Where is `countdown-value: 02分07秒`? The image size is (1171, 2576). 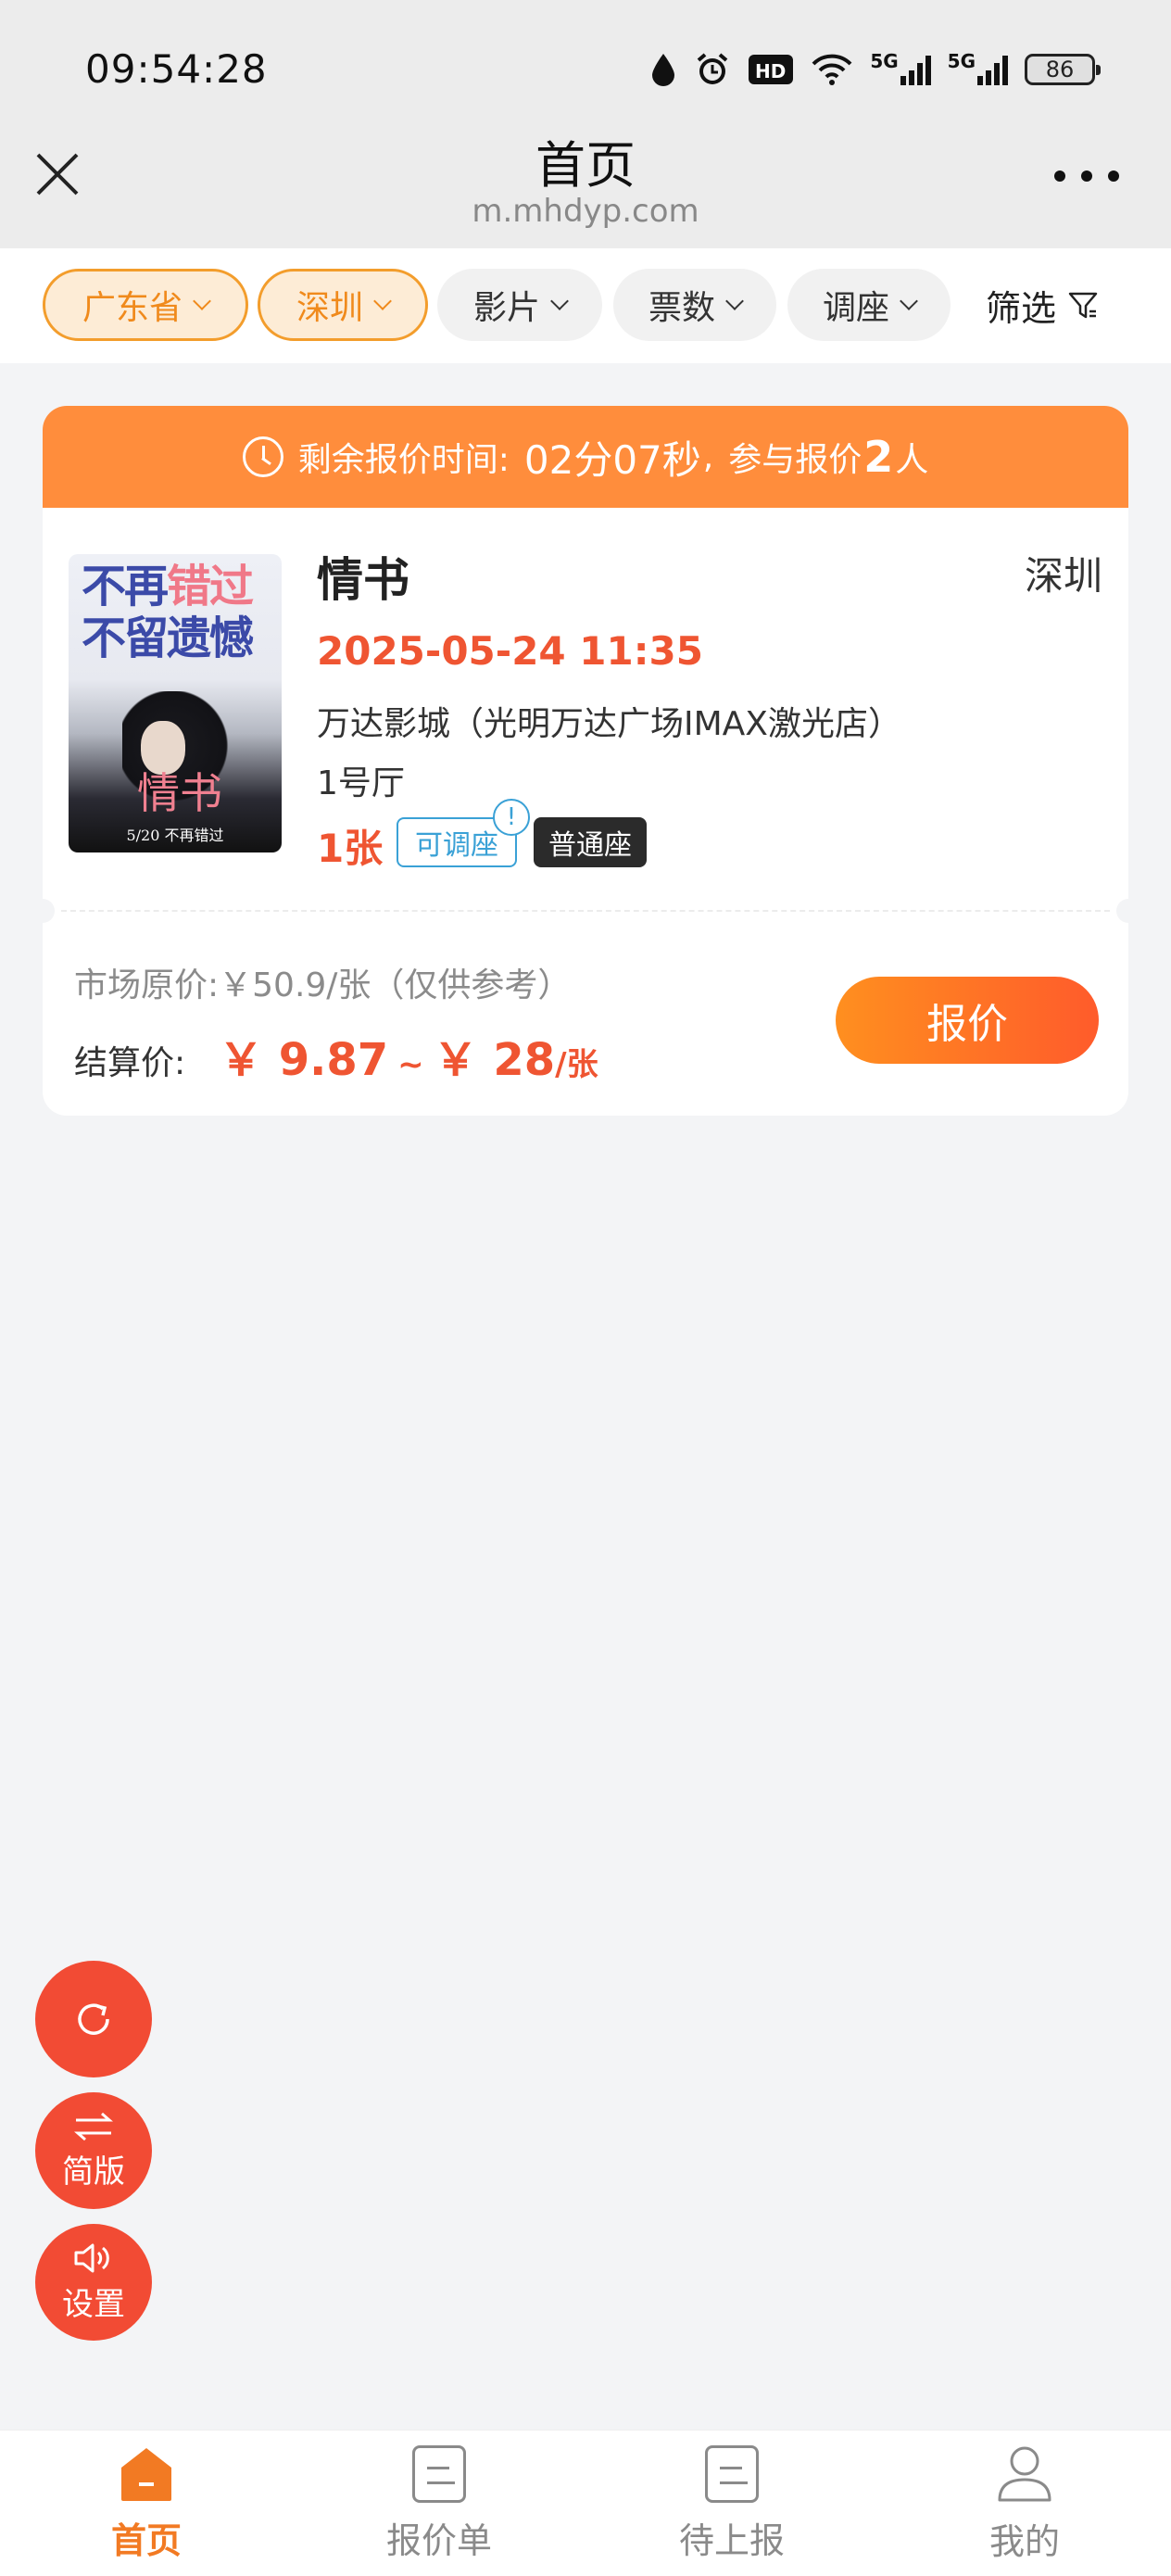 countdown-value: 02分07秒 is located at coordinates (612, 459).